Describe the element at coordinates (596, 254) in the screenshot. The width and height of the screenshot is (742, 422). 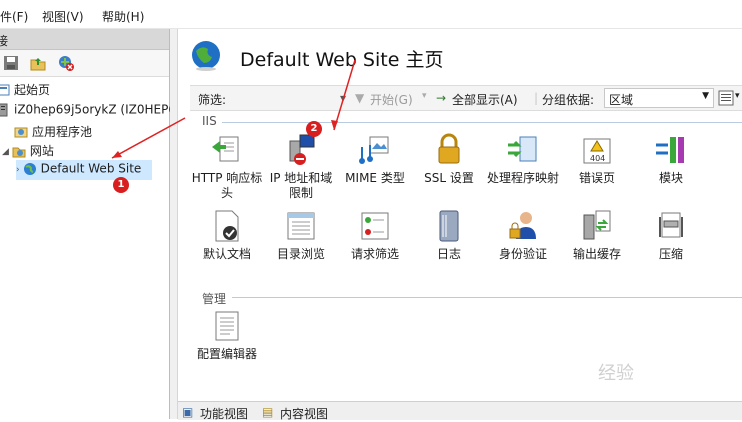
I see `feature-label: 输出缓存` at that location.